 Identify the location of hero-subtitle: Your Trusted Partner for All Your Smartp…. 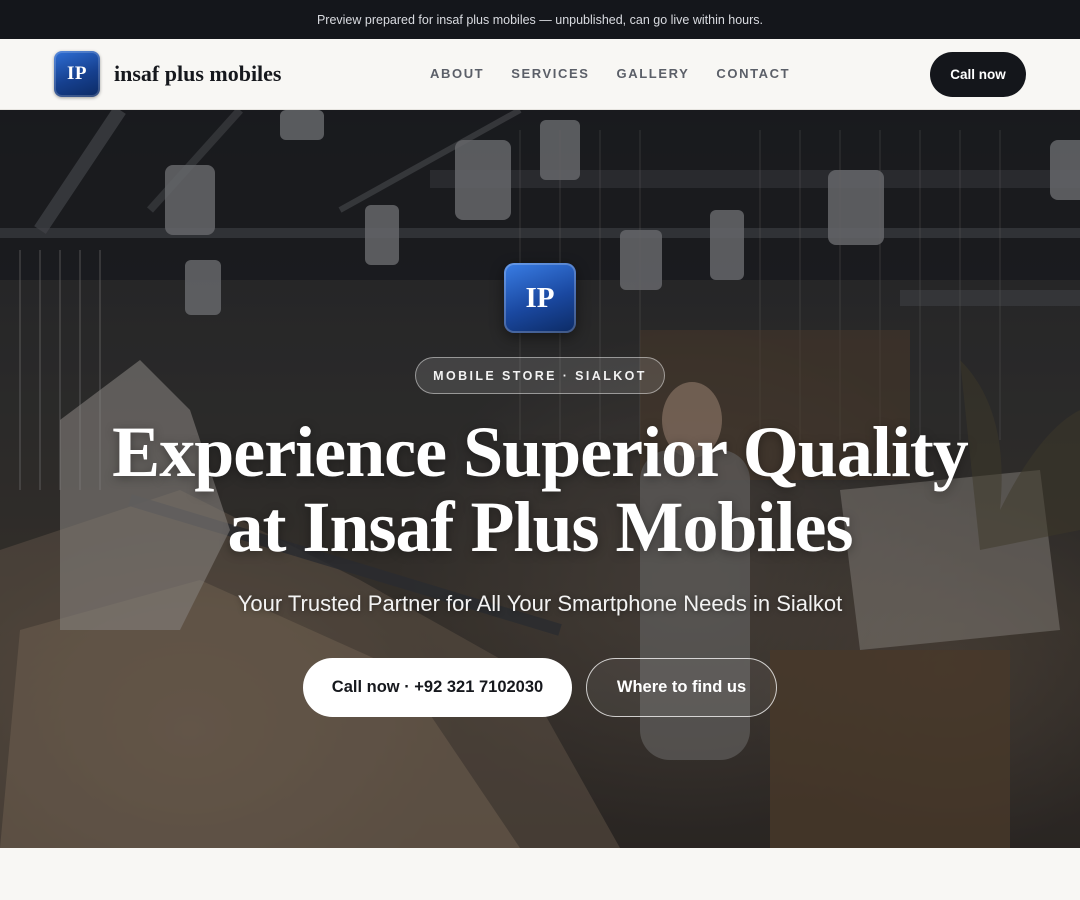
(540, 603).